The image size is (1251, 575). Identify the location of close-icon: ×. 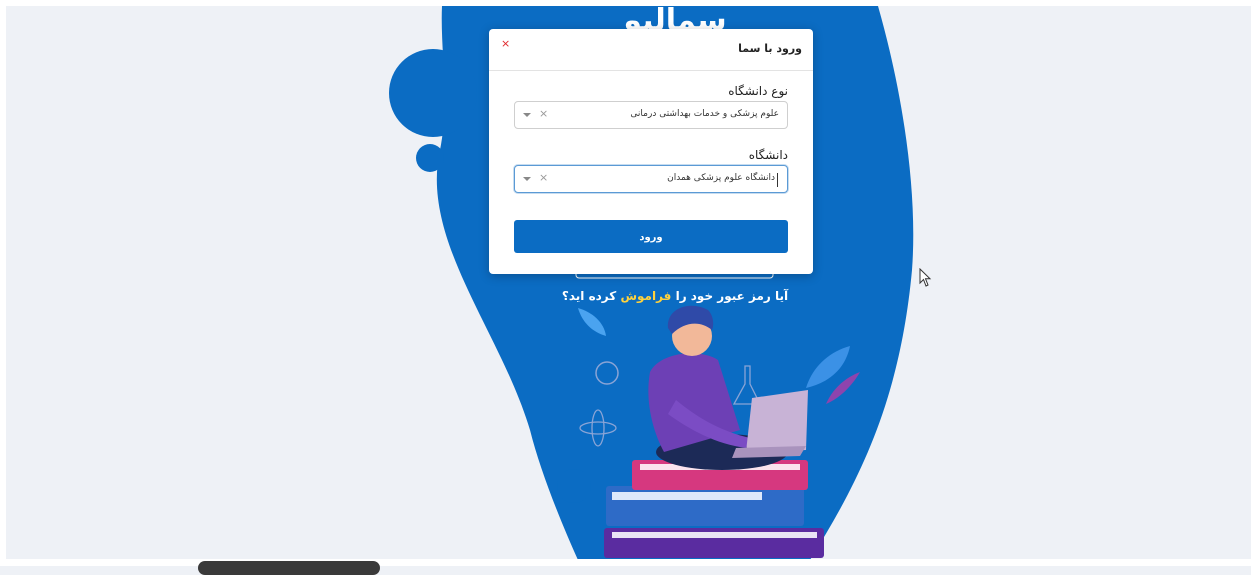
(505, 43).